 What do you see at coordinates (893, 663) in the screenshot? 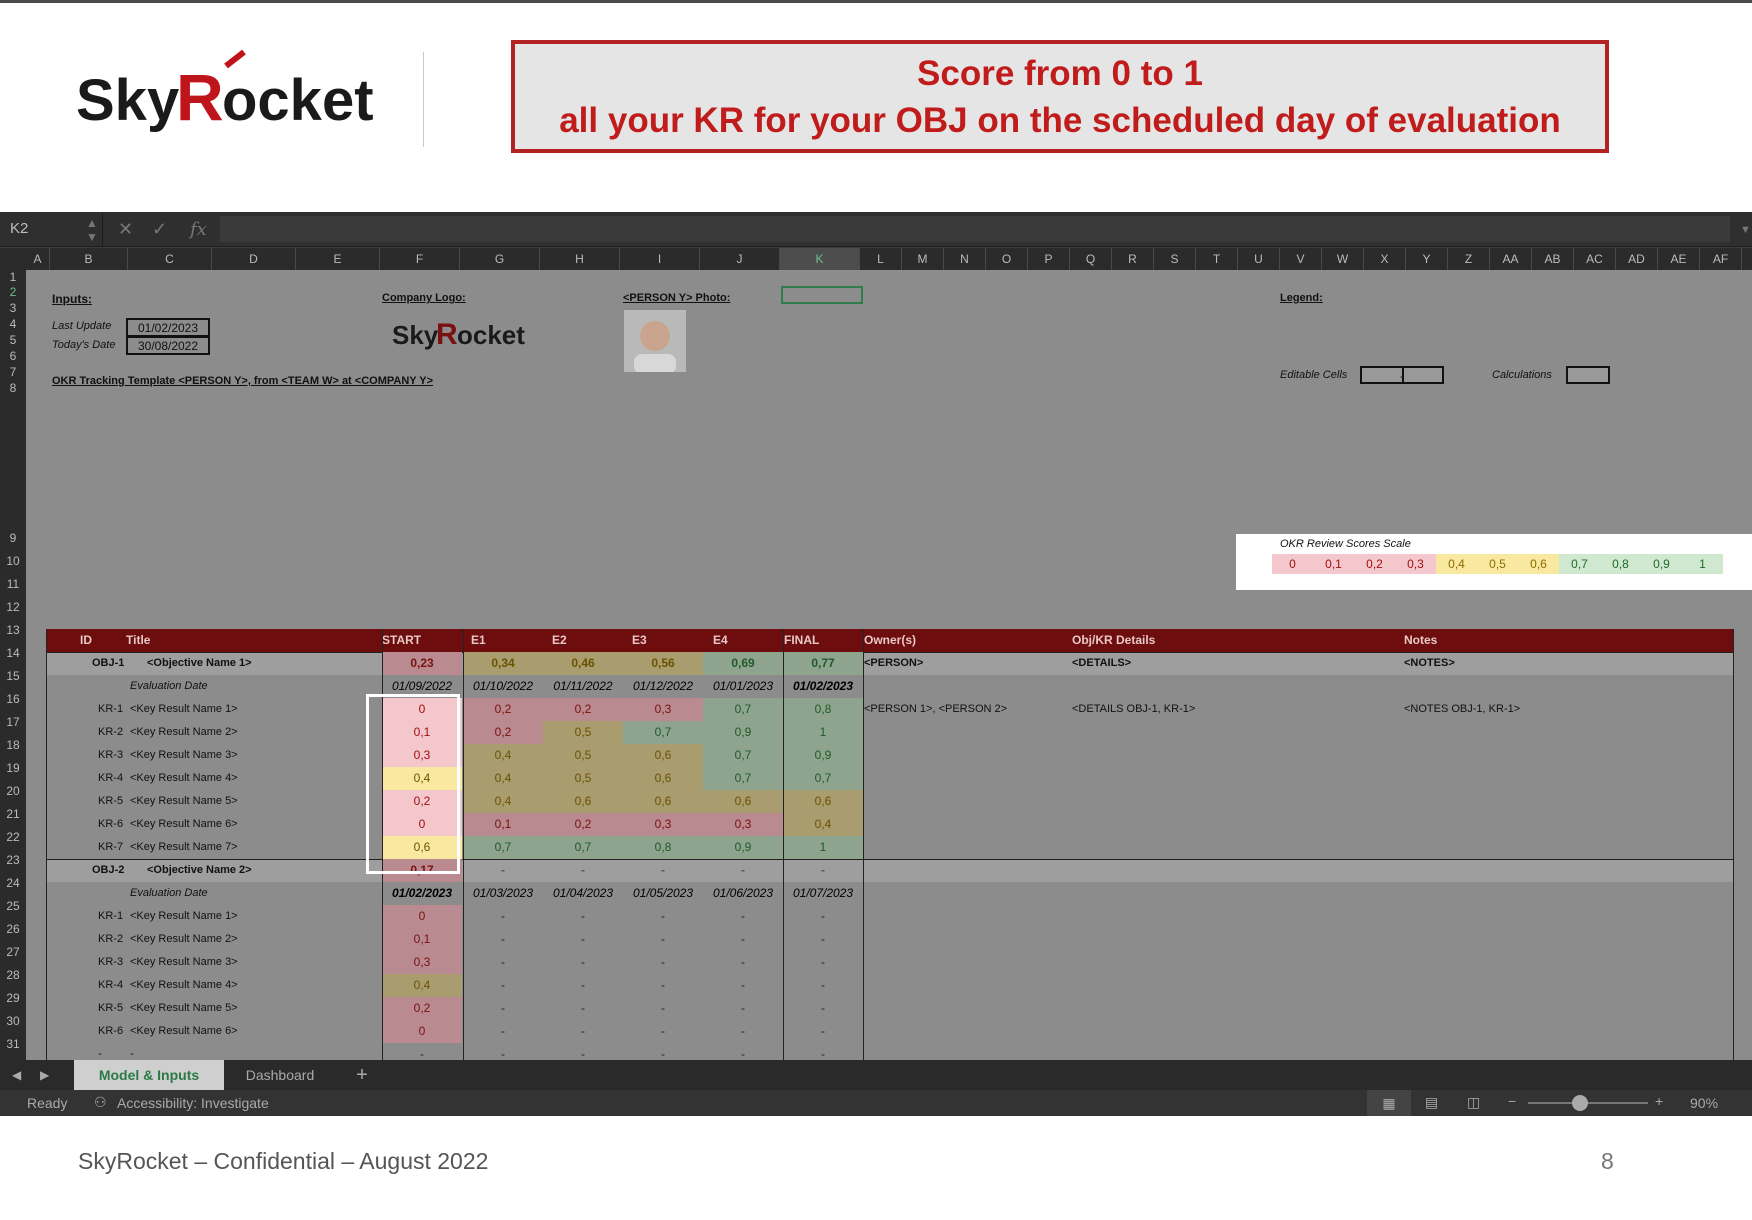
I see `owner-cell: <PERSON>` at bounding box center [893, 663].